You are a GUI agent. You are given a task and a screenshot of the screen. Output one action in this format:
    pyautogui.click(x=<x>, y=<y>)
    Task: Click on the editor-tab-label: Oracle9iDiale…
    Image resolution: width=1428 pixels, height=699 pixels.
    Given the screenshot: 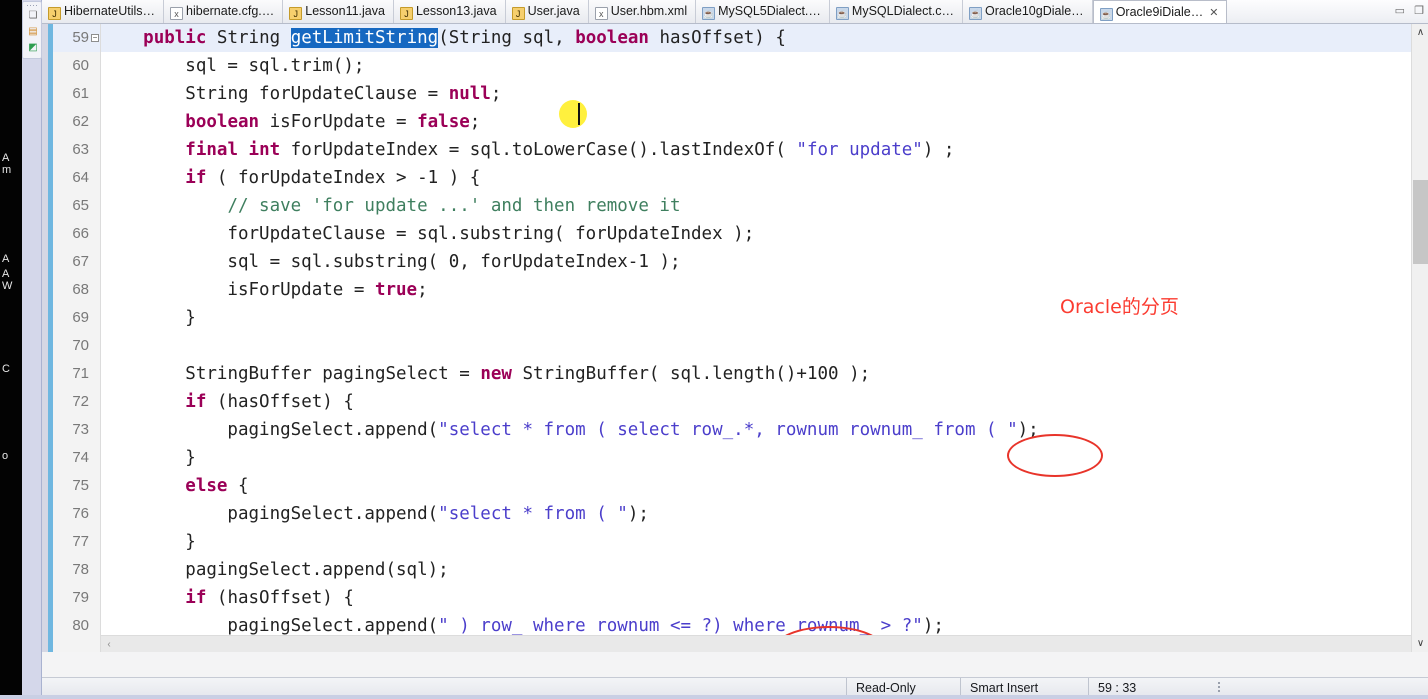 What is the action you would take?
    pyautogui.click(x=1159, y=12)
    